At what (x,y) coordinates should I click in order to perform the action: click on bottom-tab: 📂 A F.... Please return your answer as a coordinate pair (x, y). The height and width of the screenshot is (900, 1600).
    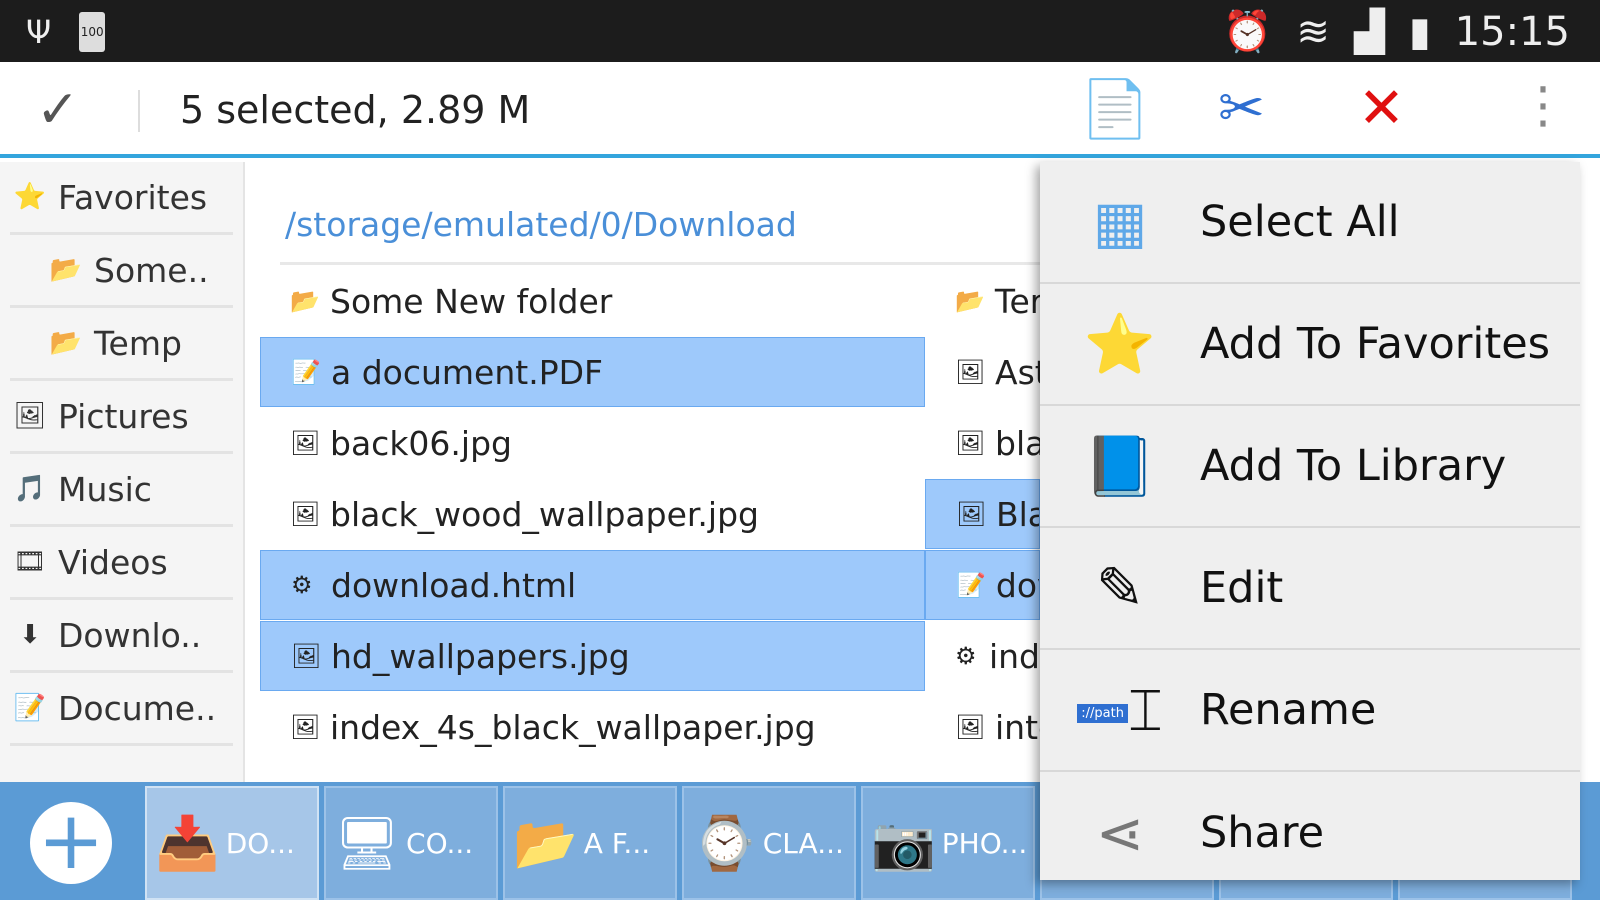
    Looking at the image, I should click on (590, 843).